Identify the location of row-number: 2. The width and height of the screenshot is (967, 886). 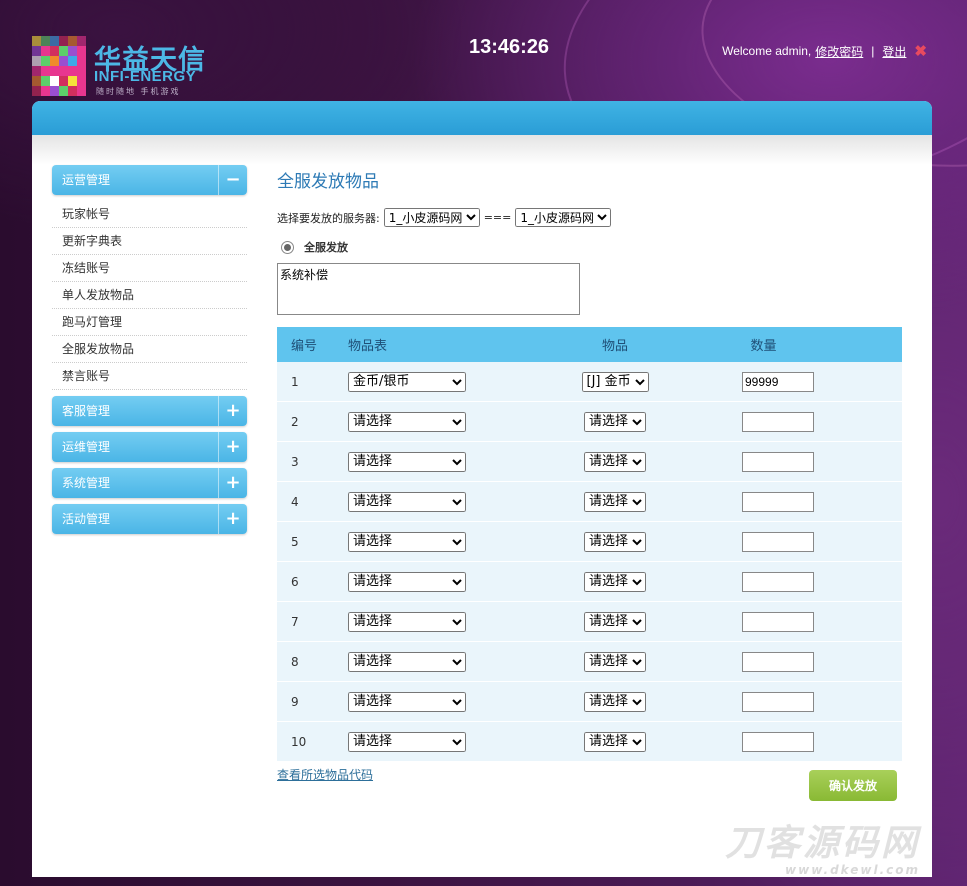
(307, 421).